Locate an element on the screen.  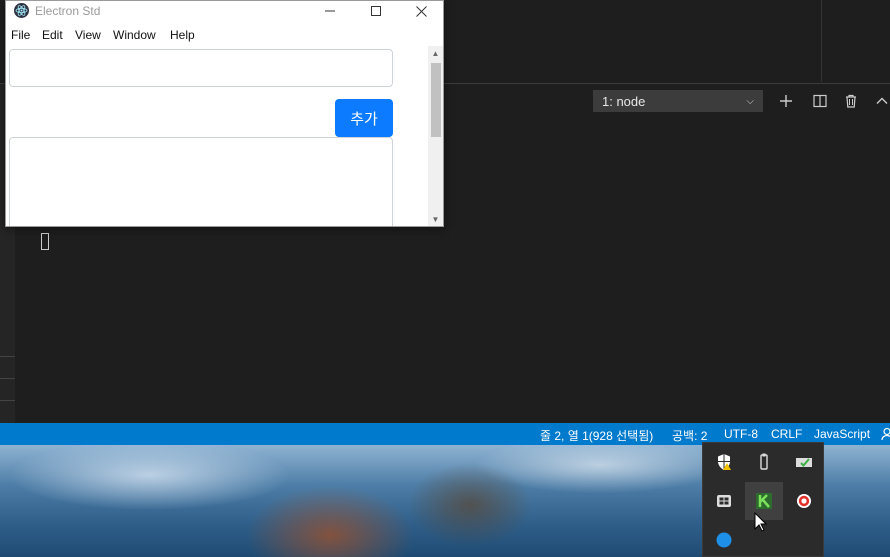
output-textarea is located at coordinates (201, 181).